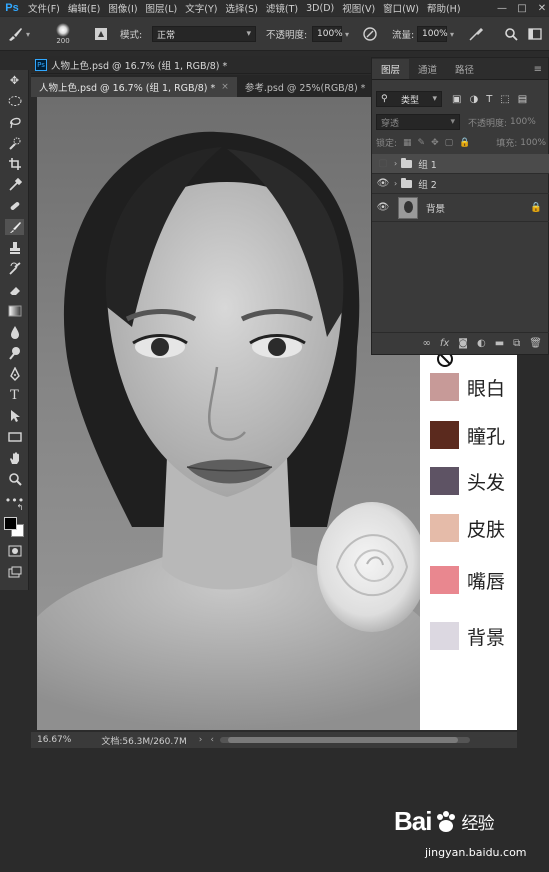 Image resolution: width=549 pixels, height=872 pixels. Describe the element at coordinates (391, 69) in the screenshot. I see `tab-layers: 图层` at that location.